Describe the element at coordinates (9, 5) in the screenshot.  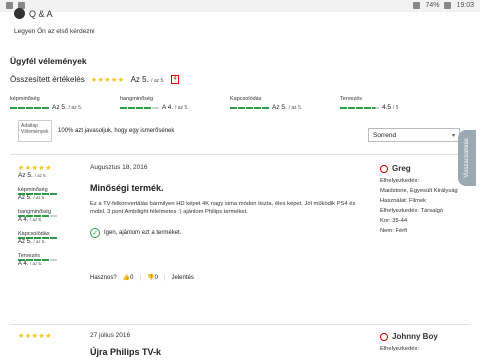
I see `notification-icon` at that location.